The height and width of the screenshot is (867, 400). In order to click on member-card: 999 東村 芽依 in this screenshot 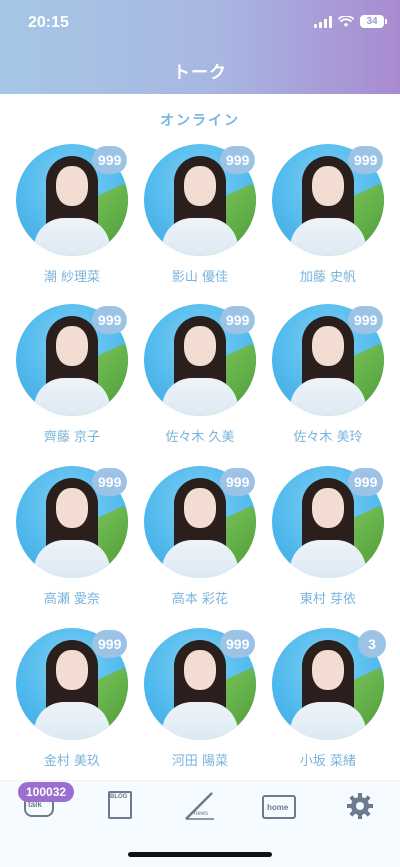, I will do `click(331, 537)`.